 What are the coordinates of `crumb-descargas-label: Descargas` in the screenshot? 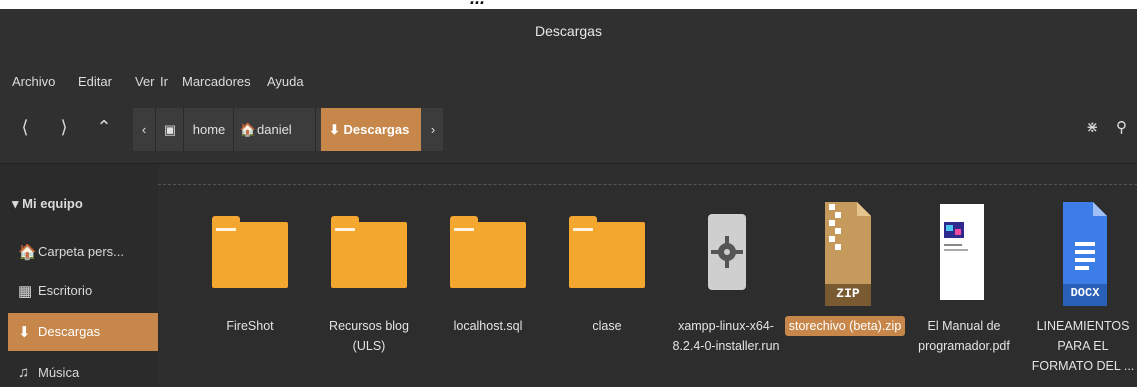 It's located at (376, 129).